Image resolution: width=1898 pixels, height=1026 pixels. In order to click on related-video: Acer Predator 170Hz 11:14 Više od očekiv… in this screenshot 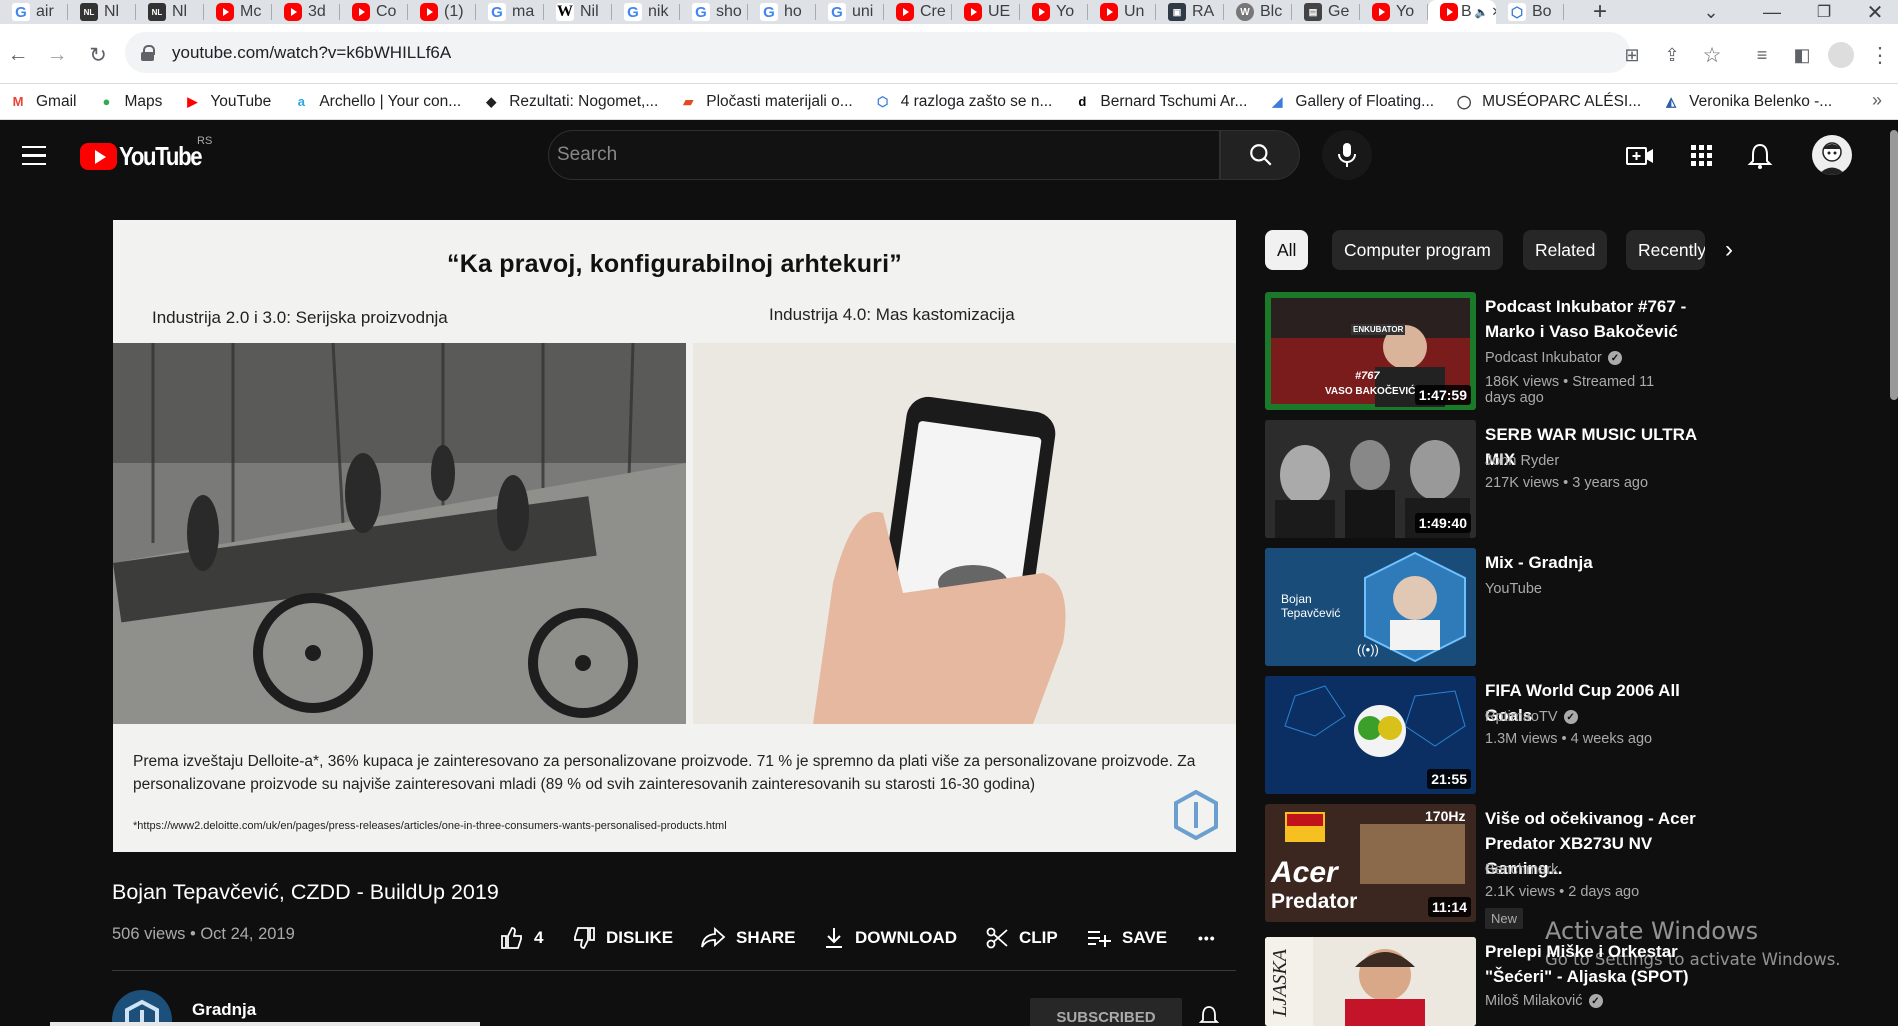, I will do `click(1480, 866)`.